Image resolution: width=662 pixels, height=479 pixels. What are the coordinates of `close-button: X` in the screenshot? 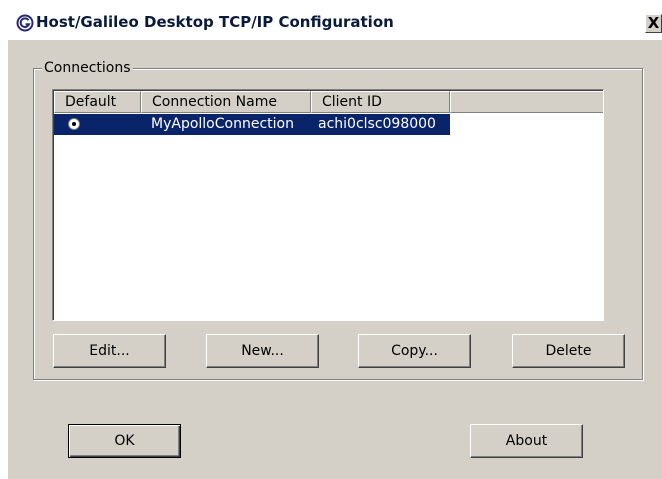 It's located at (653, 23).